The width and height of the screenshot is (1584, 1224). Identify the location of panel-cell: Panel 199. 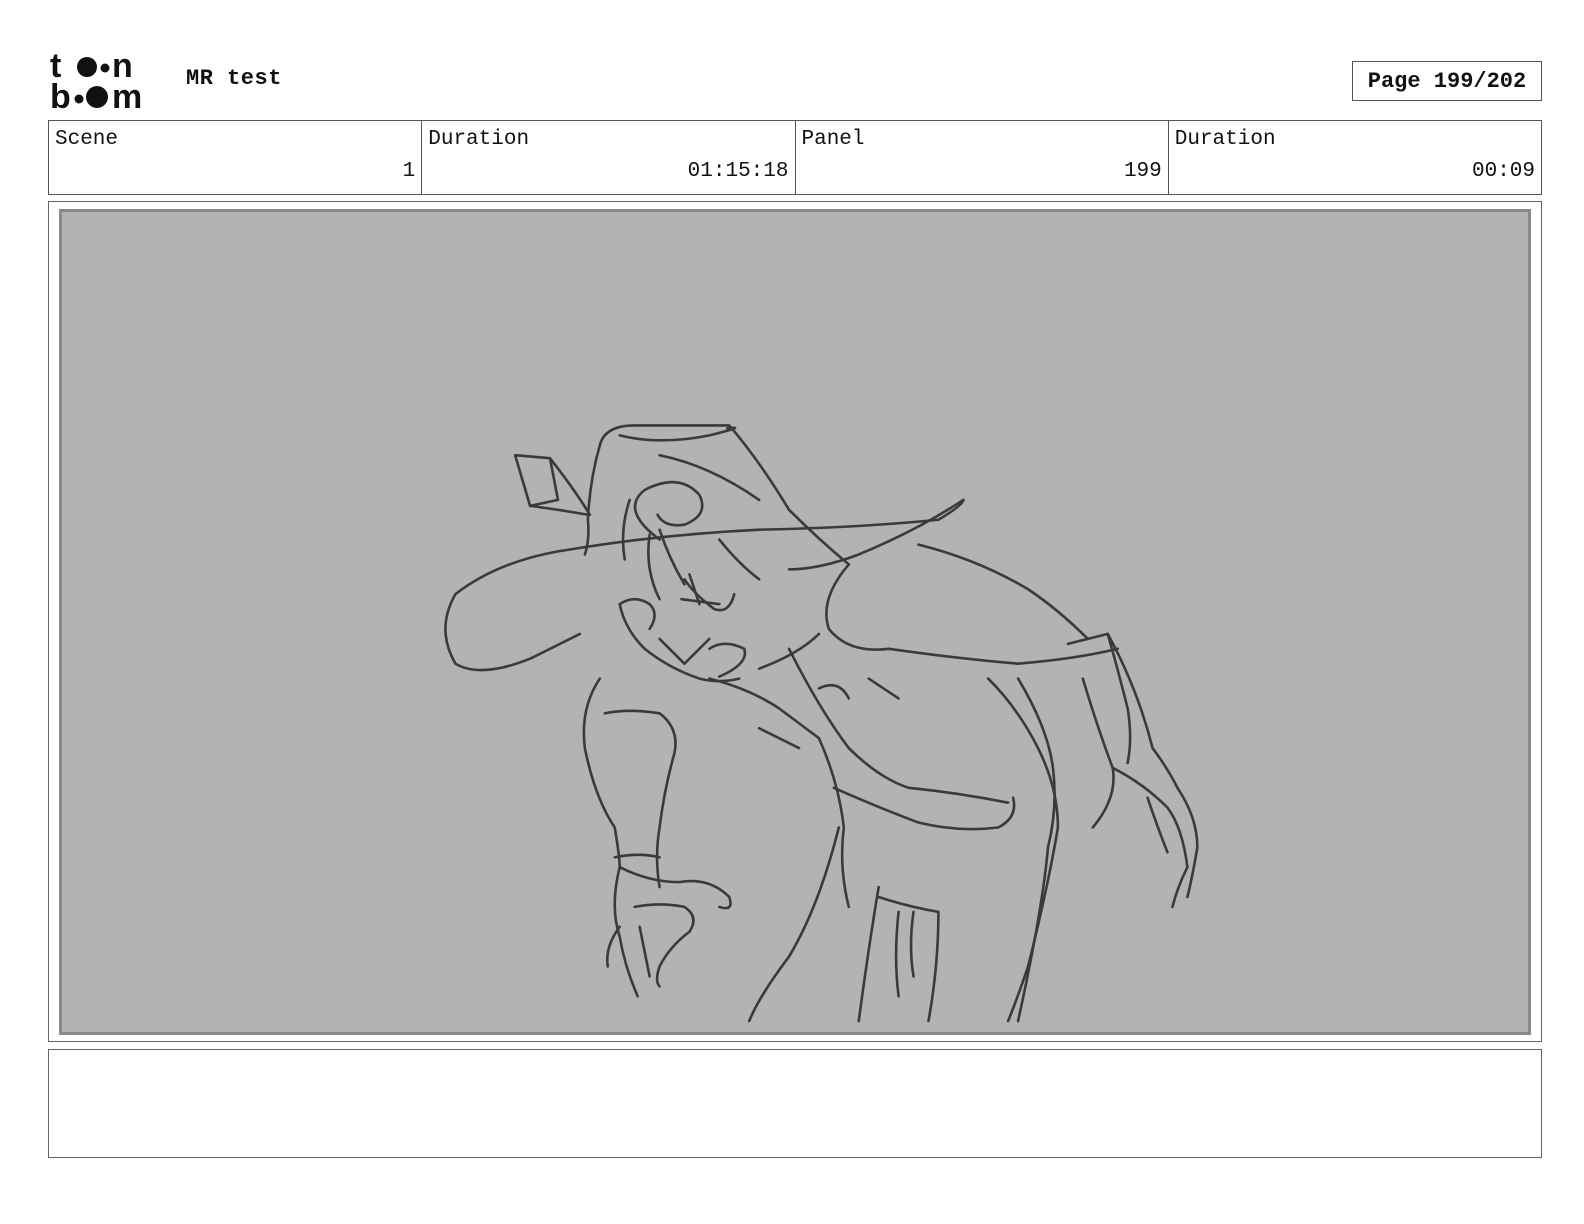
(982, 157).